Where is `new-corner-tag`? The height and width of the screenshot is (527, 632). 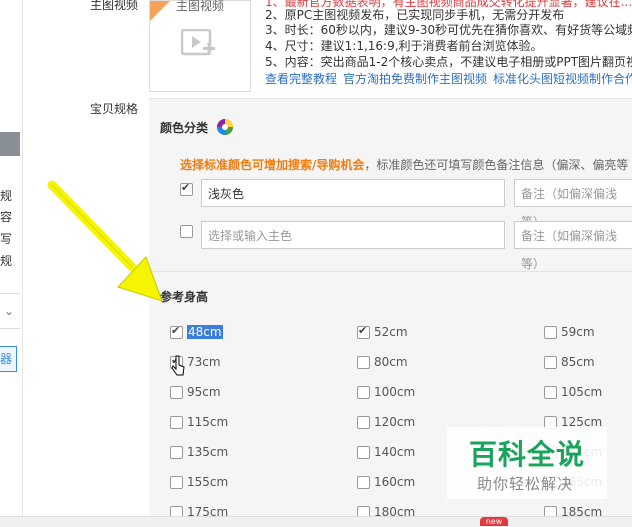 new-corner-tag is located at coordinates (160, 11).